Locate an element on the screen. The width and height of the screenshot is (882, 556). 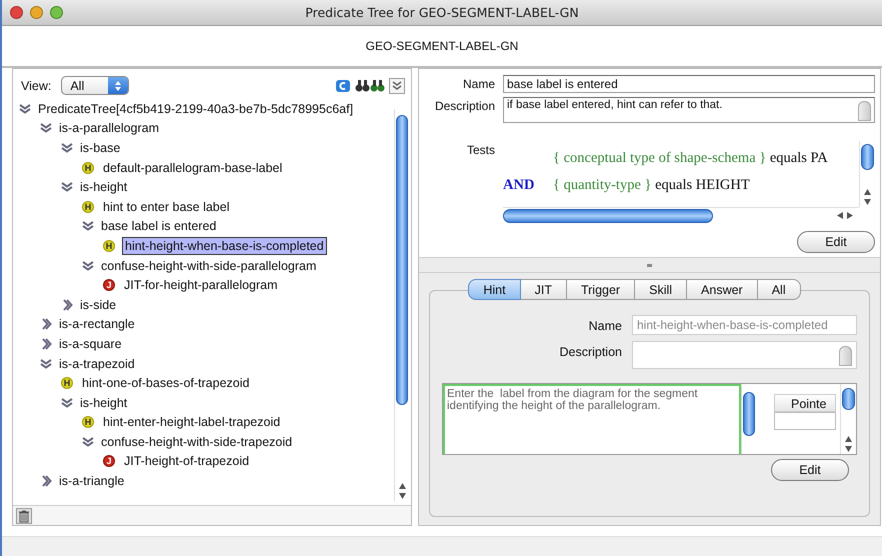
tree-item: is-a-triangle is located at coordinates (91, 481).